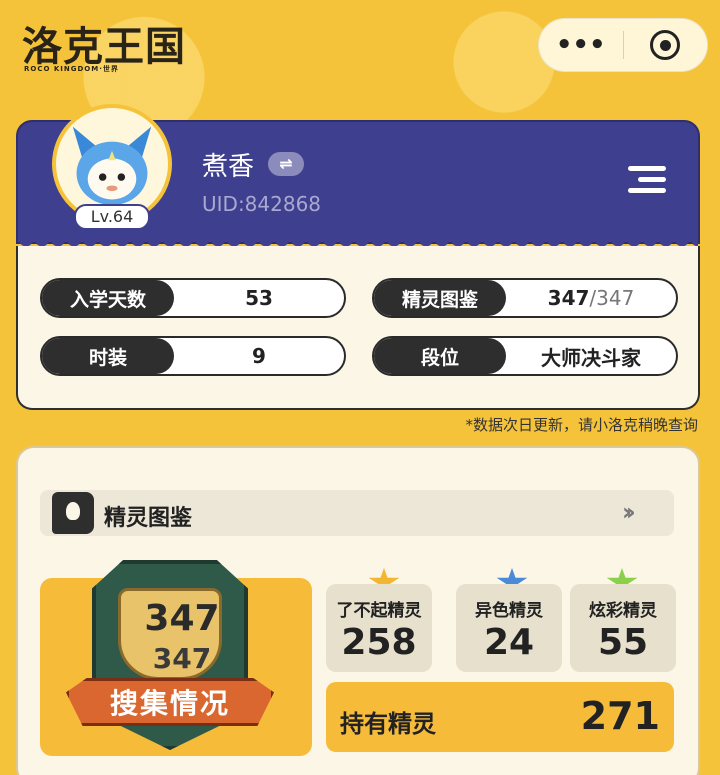 This screenshot has height=775, width=720. I want to click on category-shiny: 异色精灵 24, so click(509, 628).